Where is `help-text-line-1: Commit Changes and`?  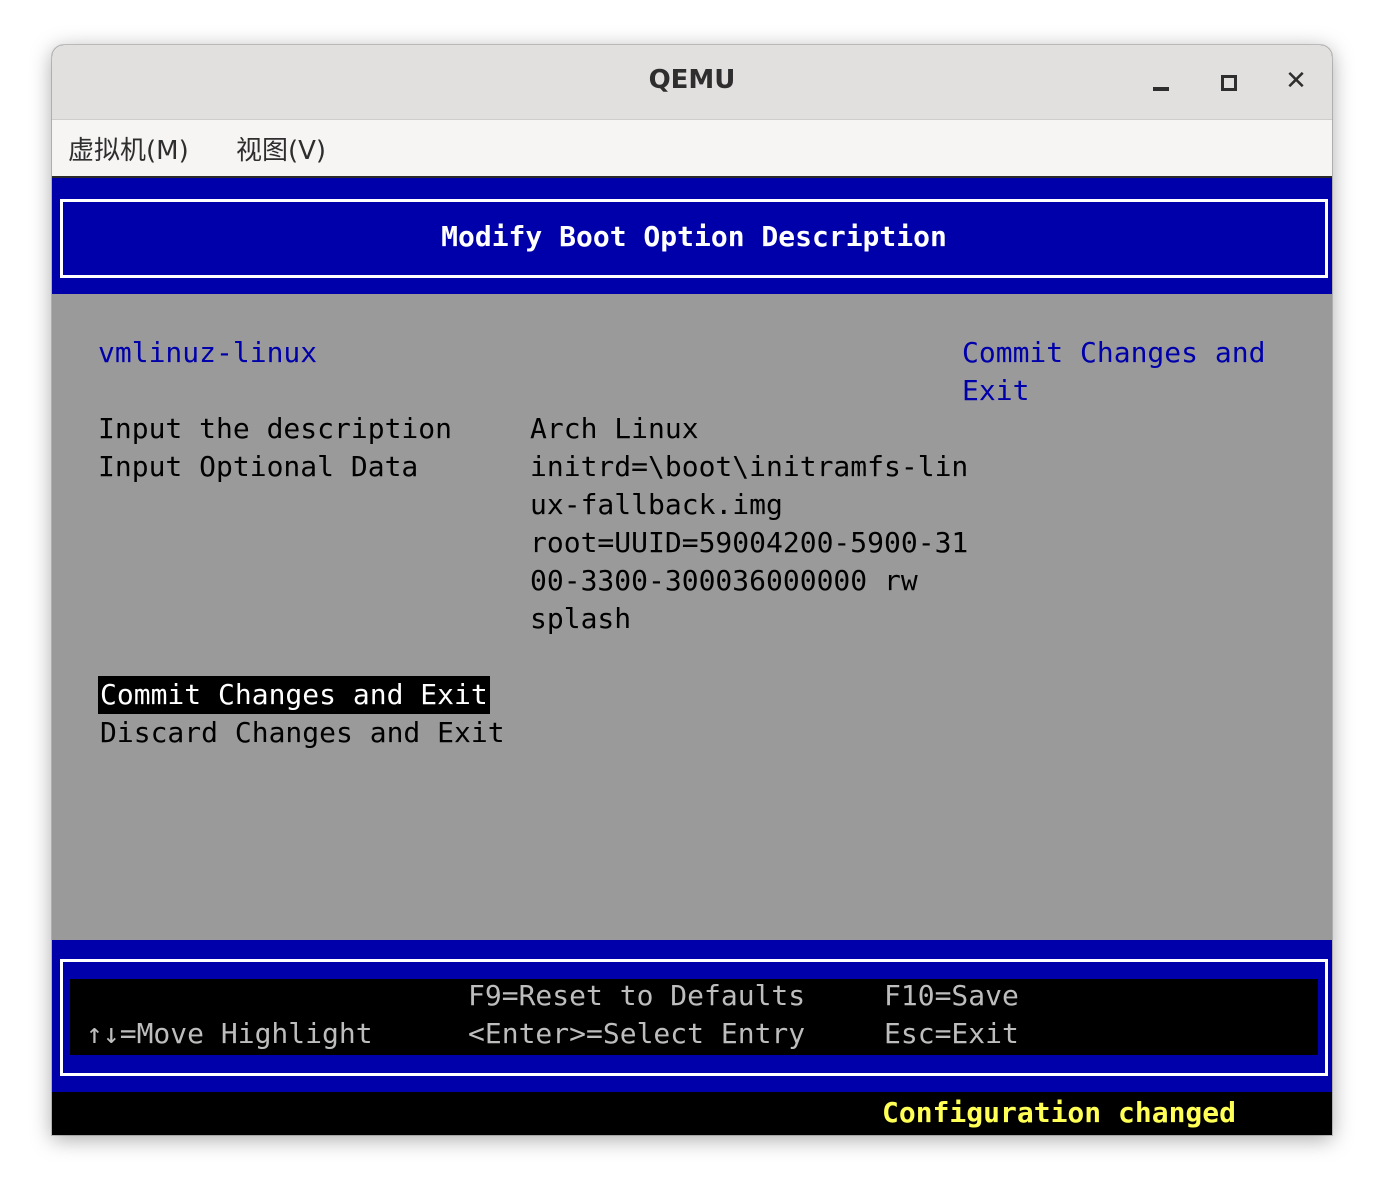 help-text-line-1: Commit Changes and is located at coordinates (1114, 352).